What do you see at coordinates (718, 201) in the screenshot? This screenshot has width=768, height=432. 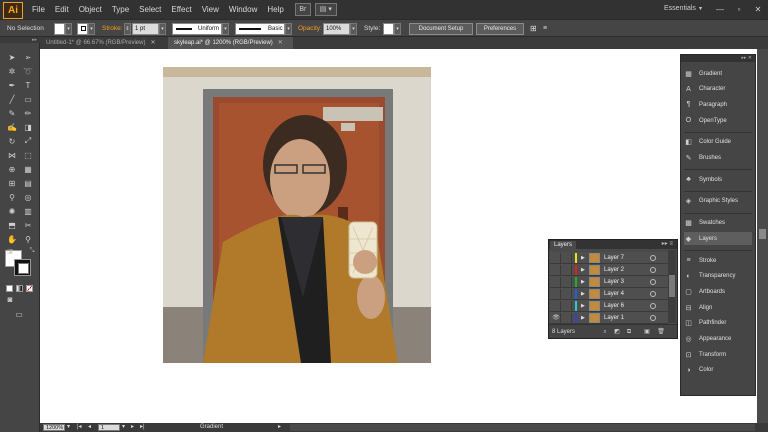 I see `dock-item-graphic-styles: ◈ Graphic Styles` at bounding box center [718, 201].